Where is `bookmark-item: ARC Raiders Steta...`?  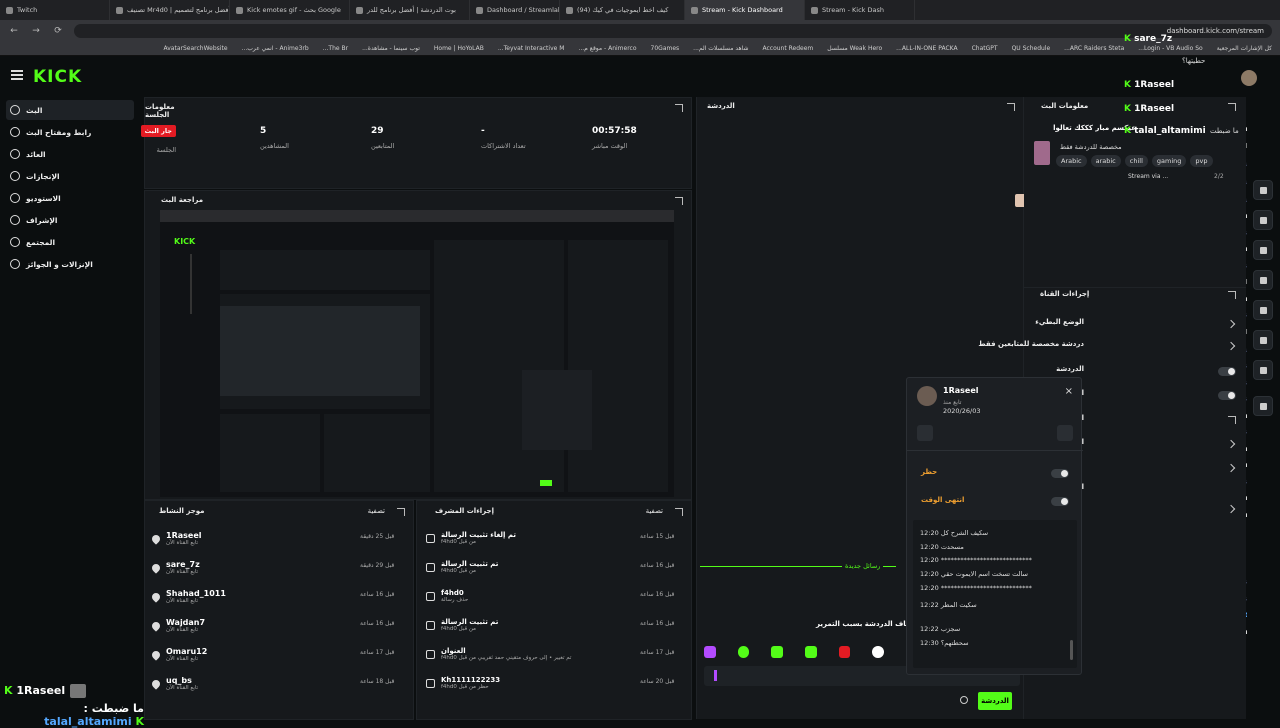
bookmark-item: ARC Raiders Steta... is located at coordinates (1094, 48).